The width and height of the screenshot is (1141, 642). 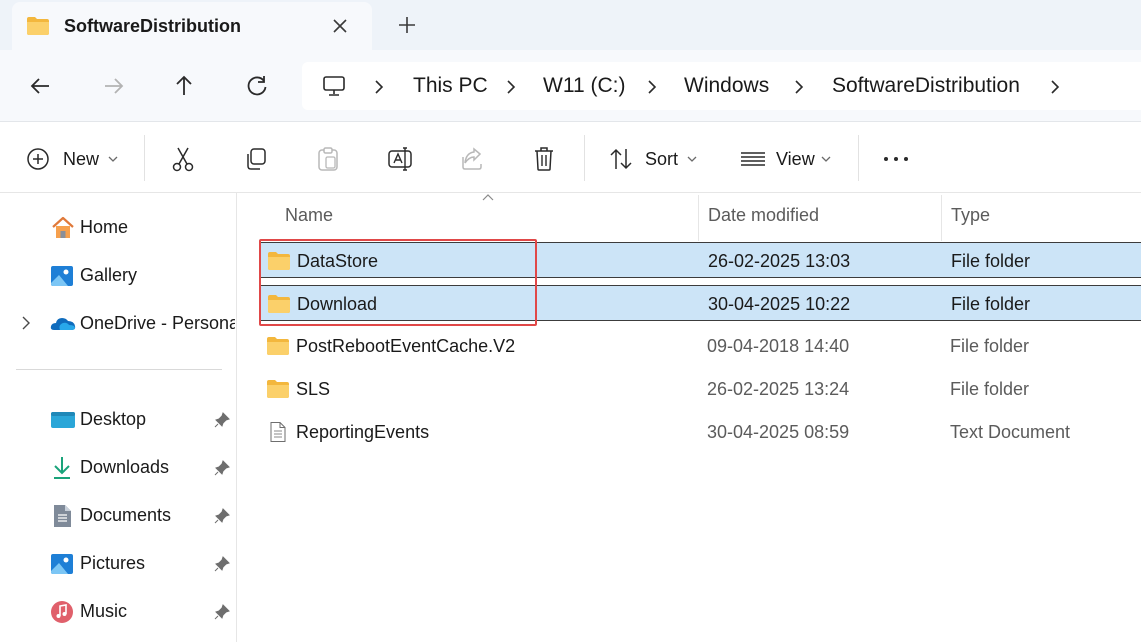 I want to click on sidebar-item-onedrive: OneDrive - Personal, so click(x=118, y=323).